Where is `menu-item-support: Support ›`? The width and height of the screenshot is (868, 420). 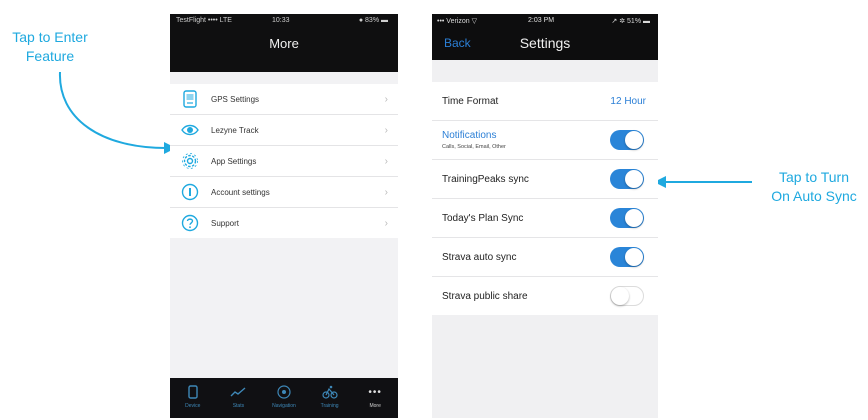
menu-item-support: Support › is located at coordinates (284, 223).